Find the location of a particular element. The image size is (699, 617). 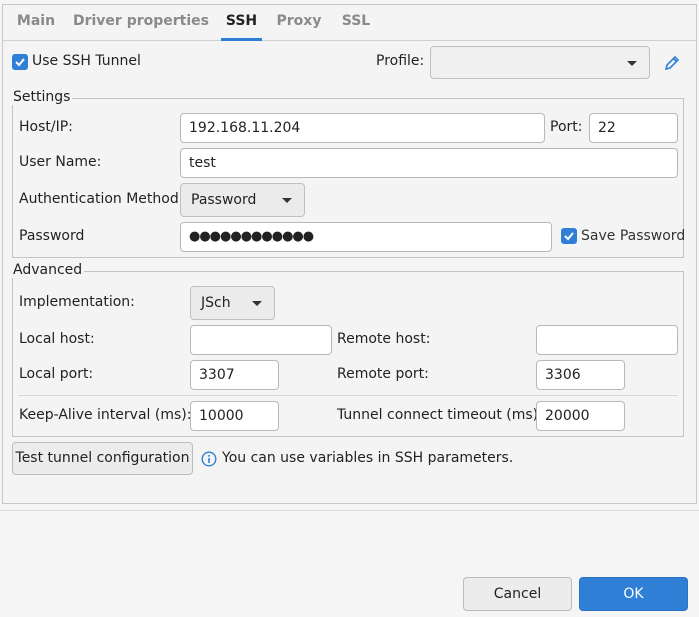

info-icon is located at coordinates (209, 459).